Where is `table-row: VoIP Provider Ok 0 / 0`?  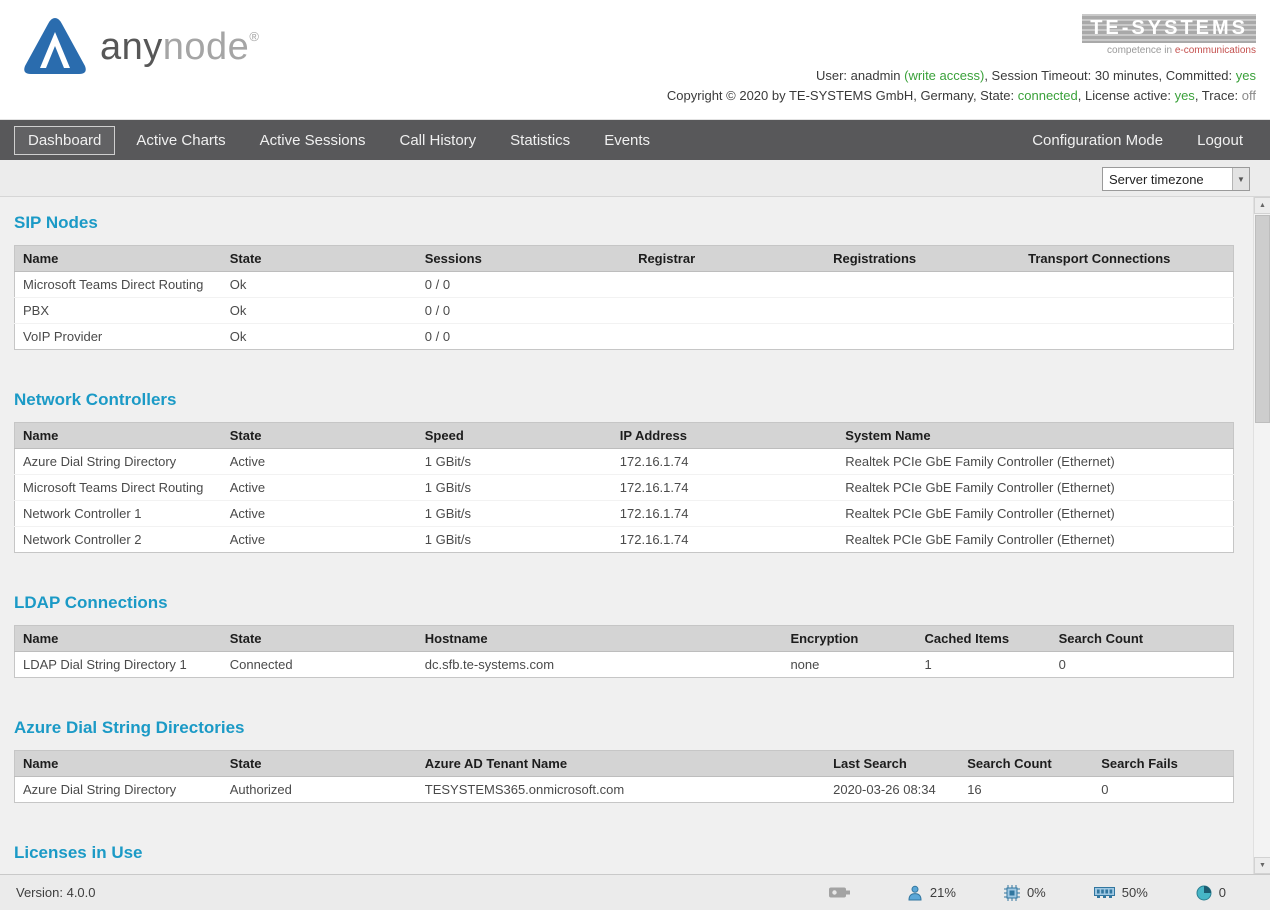
table-row: VoIP Provider Ok 0 / 0 is located at coordinates (624, 337).